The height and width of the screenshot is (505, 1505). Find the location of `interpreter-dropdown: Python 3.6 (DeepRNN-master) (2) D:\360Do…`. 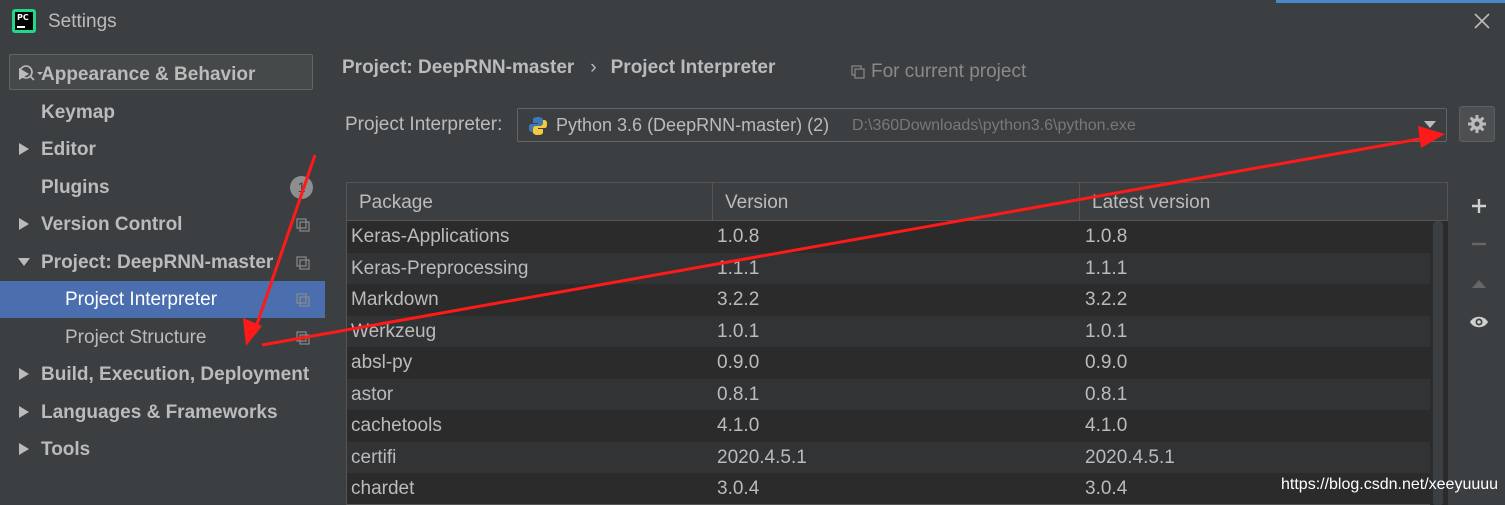

interpreter-dropdown: Python 3.6 (DeepRNN-master) (2) D:\360Do… is located at coordinates (982, 125).